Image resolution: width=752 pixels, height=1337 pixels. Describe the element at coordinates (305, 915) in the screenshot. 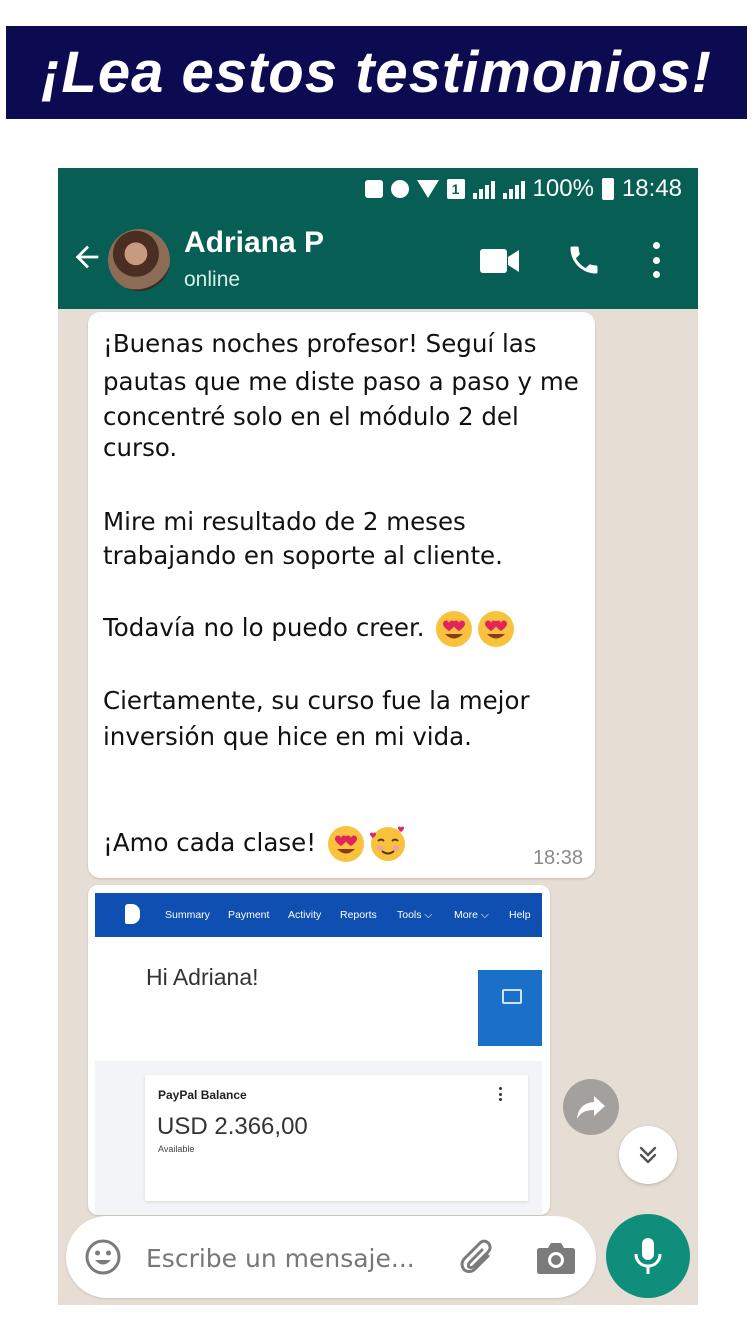

I see `paypal-nav-item: Activity` at that location.